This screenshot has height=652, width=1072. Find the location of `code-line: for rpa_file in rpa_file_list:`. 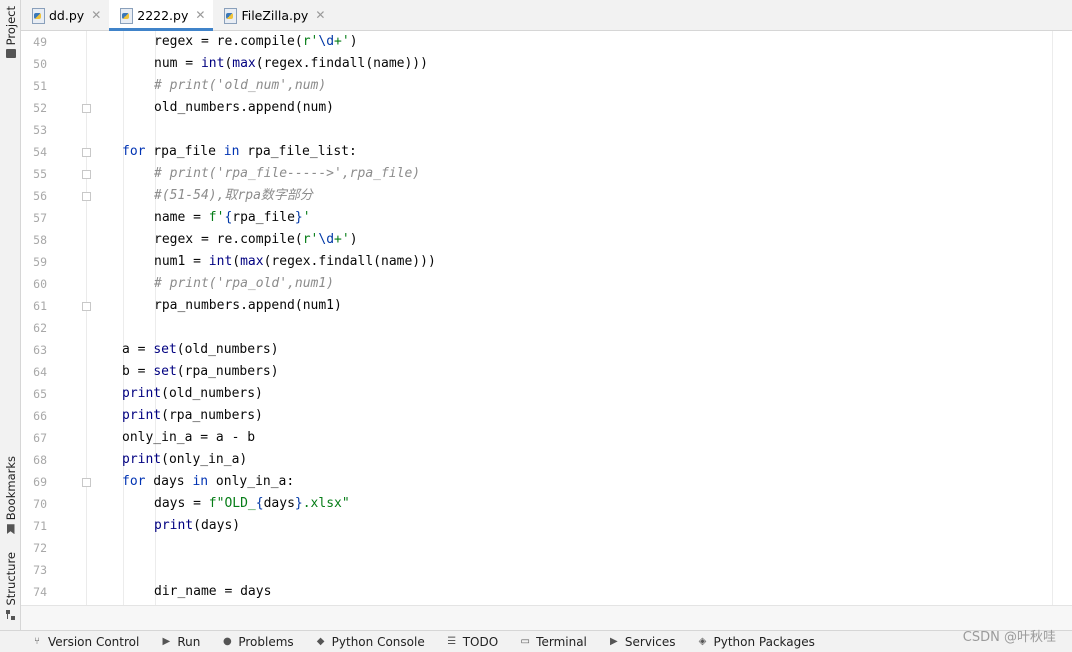

code-line: for rpa_file in rpa_file_list: is located at coordinates (239, 152).